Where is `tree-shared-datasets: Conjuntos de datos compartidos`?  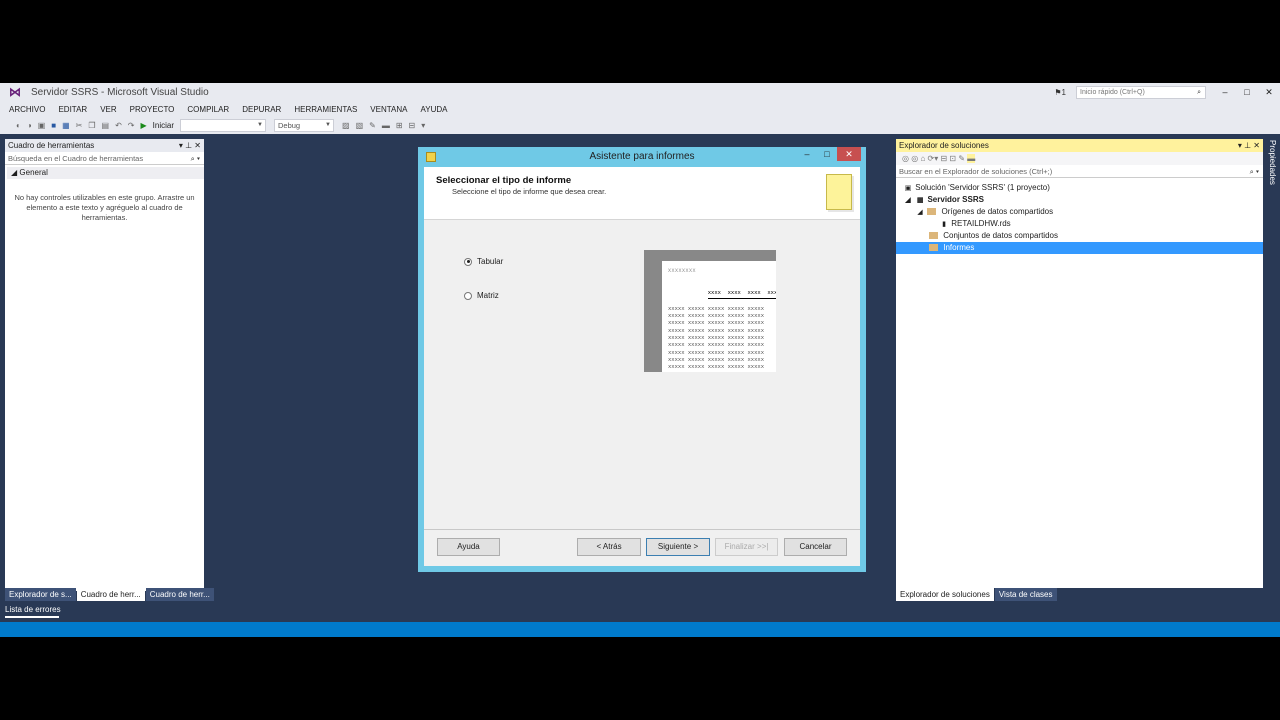 tree-shared-datasets: Conjuntos de datos compartidos is located at coordinates (1079, 236).